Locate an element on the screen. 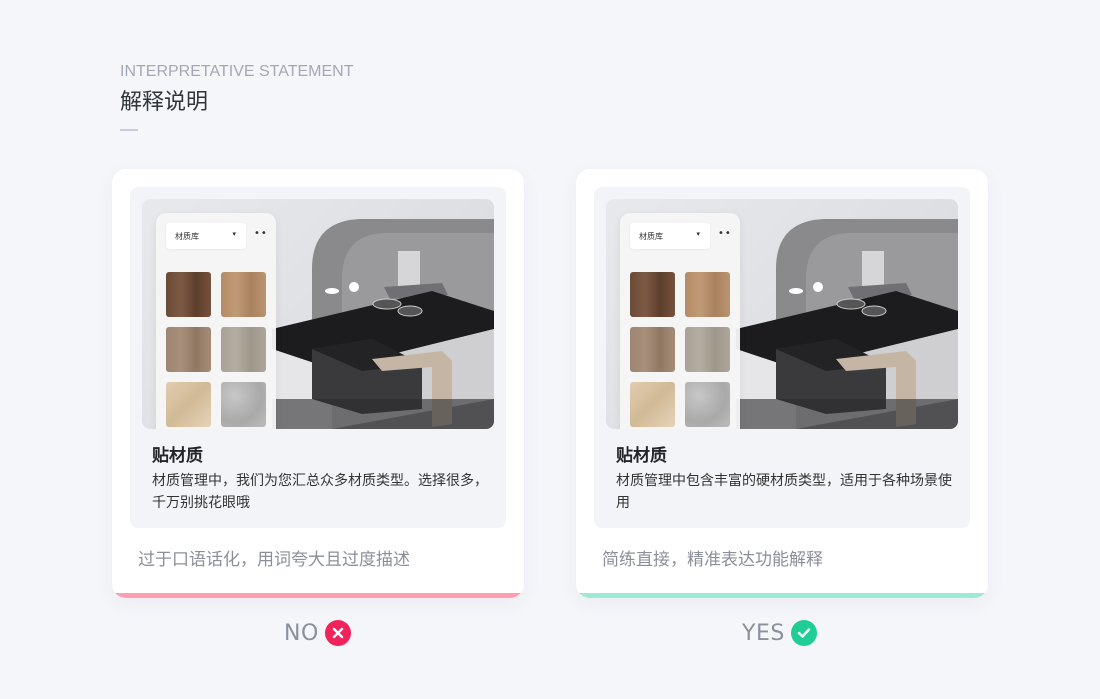 This screenshot has height=699, width=1100. verdict-yes: YES is located at coordinates (779, 633).